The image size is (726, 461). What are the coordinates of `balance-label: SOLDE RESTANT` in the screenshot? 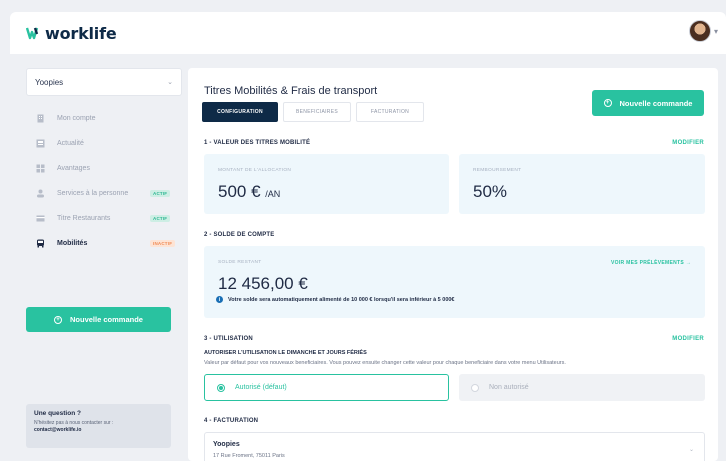 It's located at (240, 262).